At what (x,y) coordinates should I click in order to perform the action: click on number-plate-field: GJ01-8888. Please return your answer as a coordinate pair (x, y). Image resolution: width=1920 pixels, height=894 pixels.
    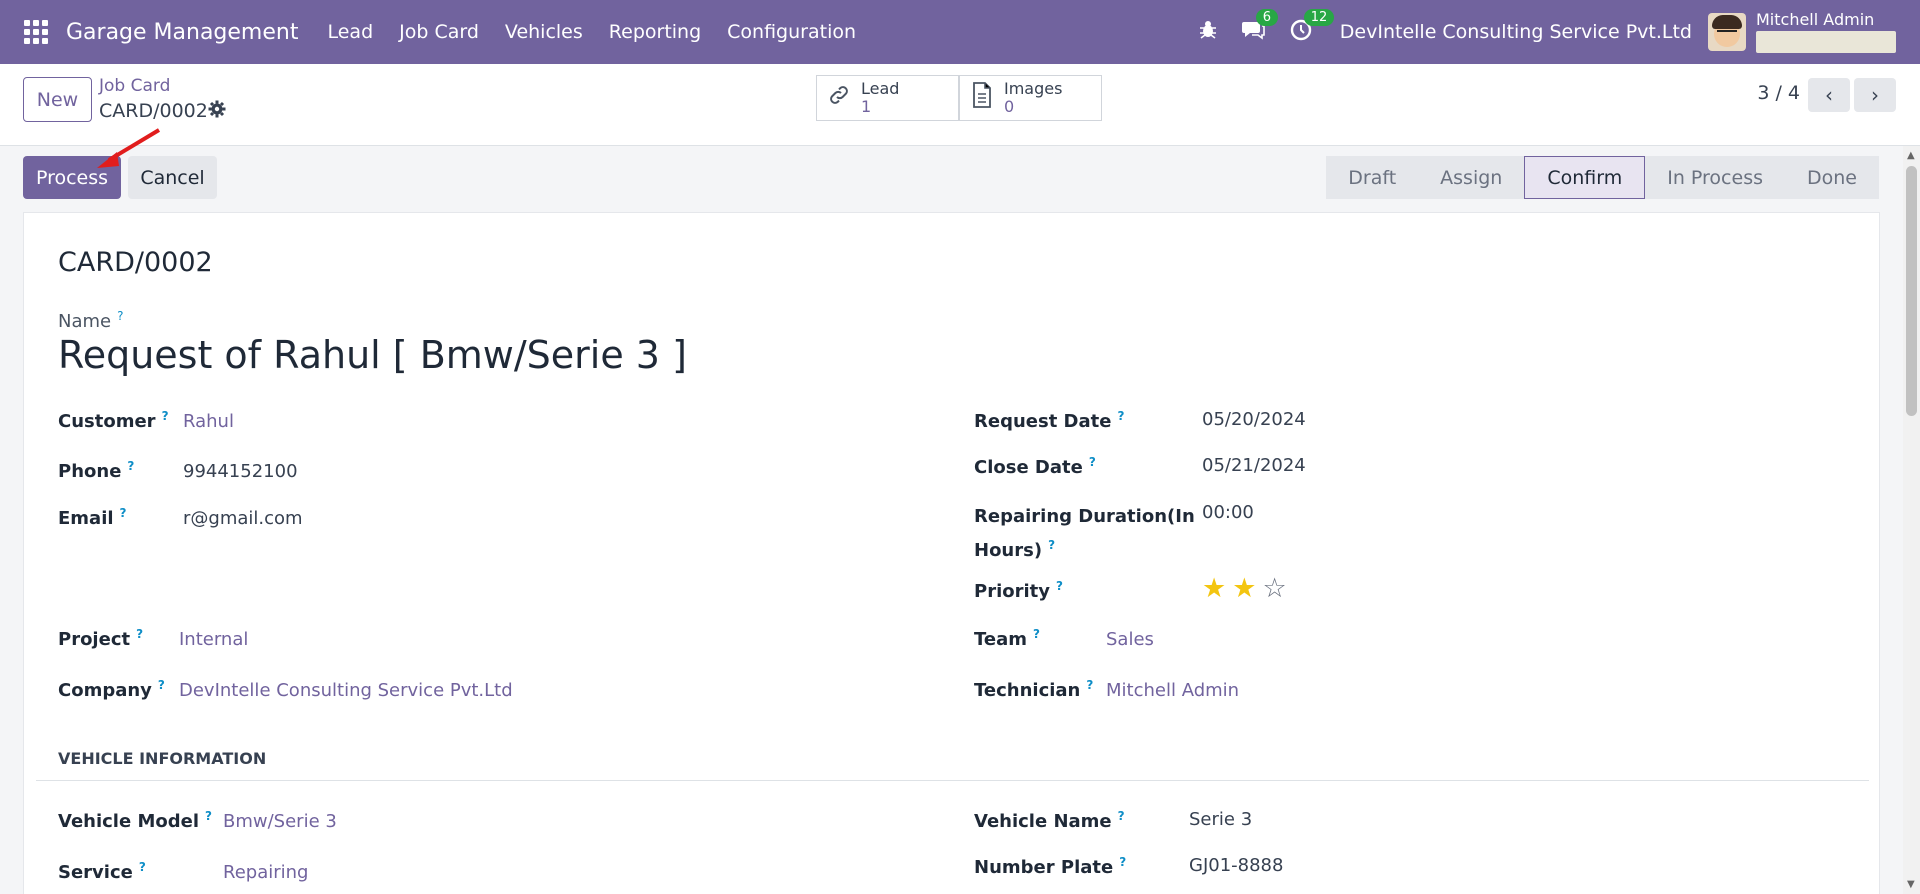
    Looking at the image, I should click on (1236, 865).